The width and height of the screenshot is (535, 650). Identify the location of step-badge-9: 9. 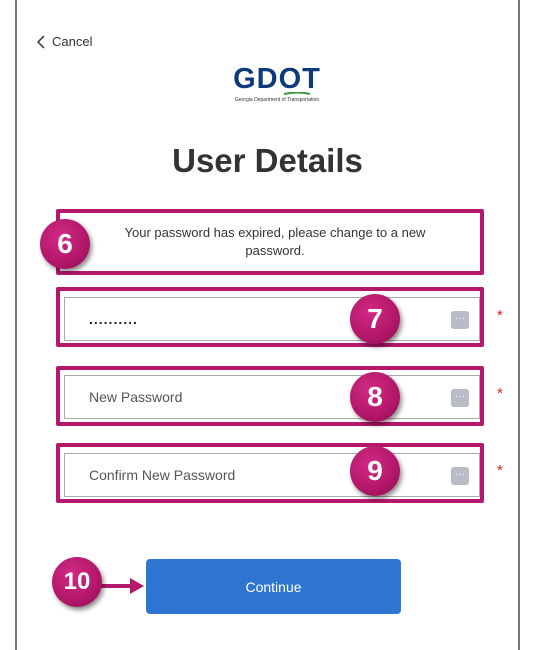
(375, 471).